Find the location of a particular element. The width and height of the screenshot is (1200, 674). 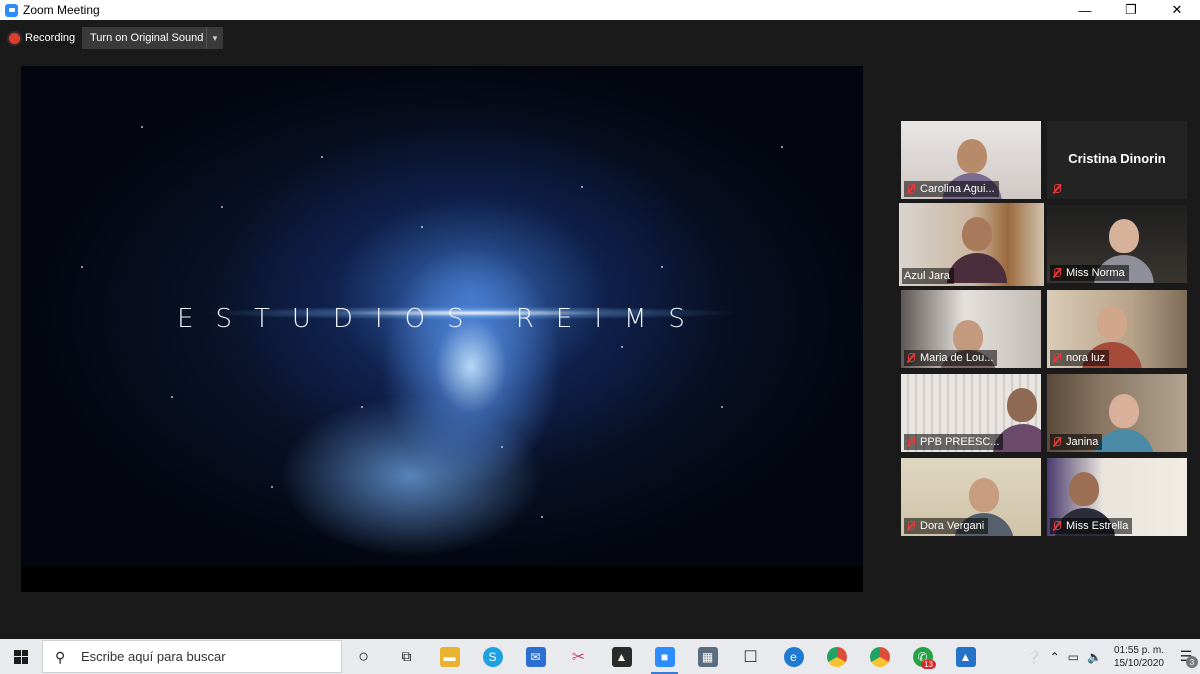

taskbar-search-input: ⚲ Escribe aquí para buscar is located at coordinates (192, 656).